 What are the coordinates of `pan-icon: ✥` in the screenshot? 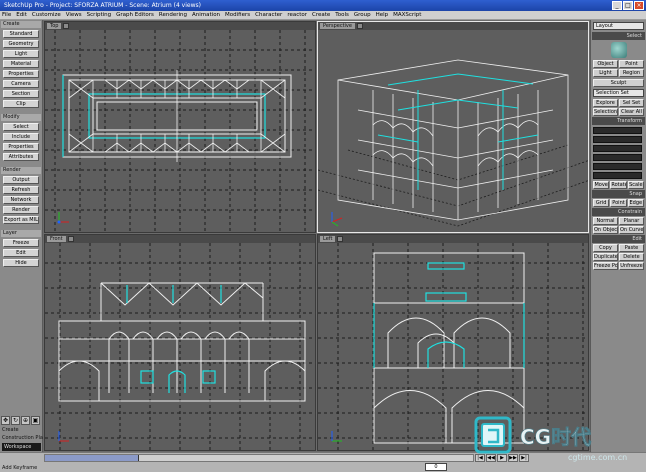 It's located at (5, 420).